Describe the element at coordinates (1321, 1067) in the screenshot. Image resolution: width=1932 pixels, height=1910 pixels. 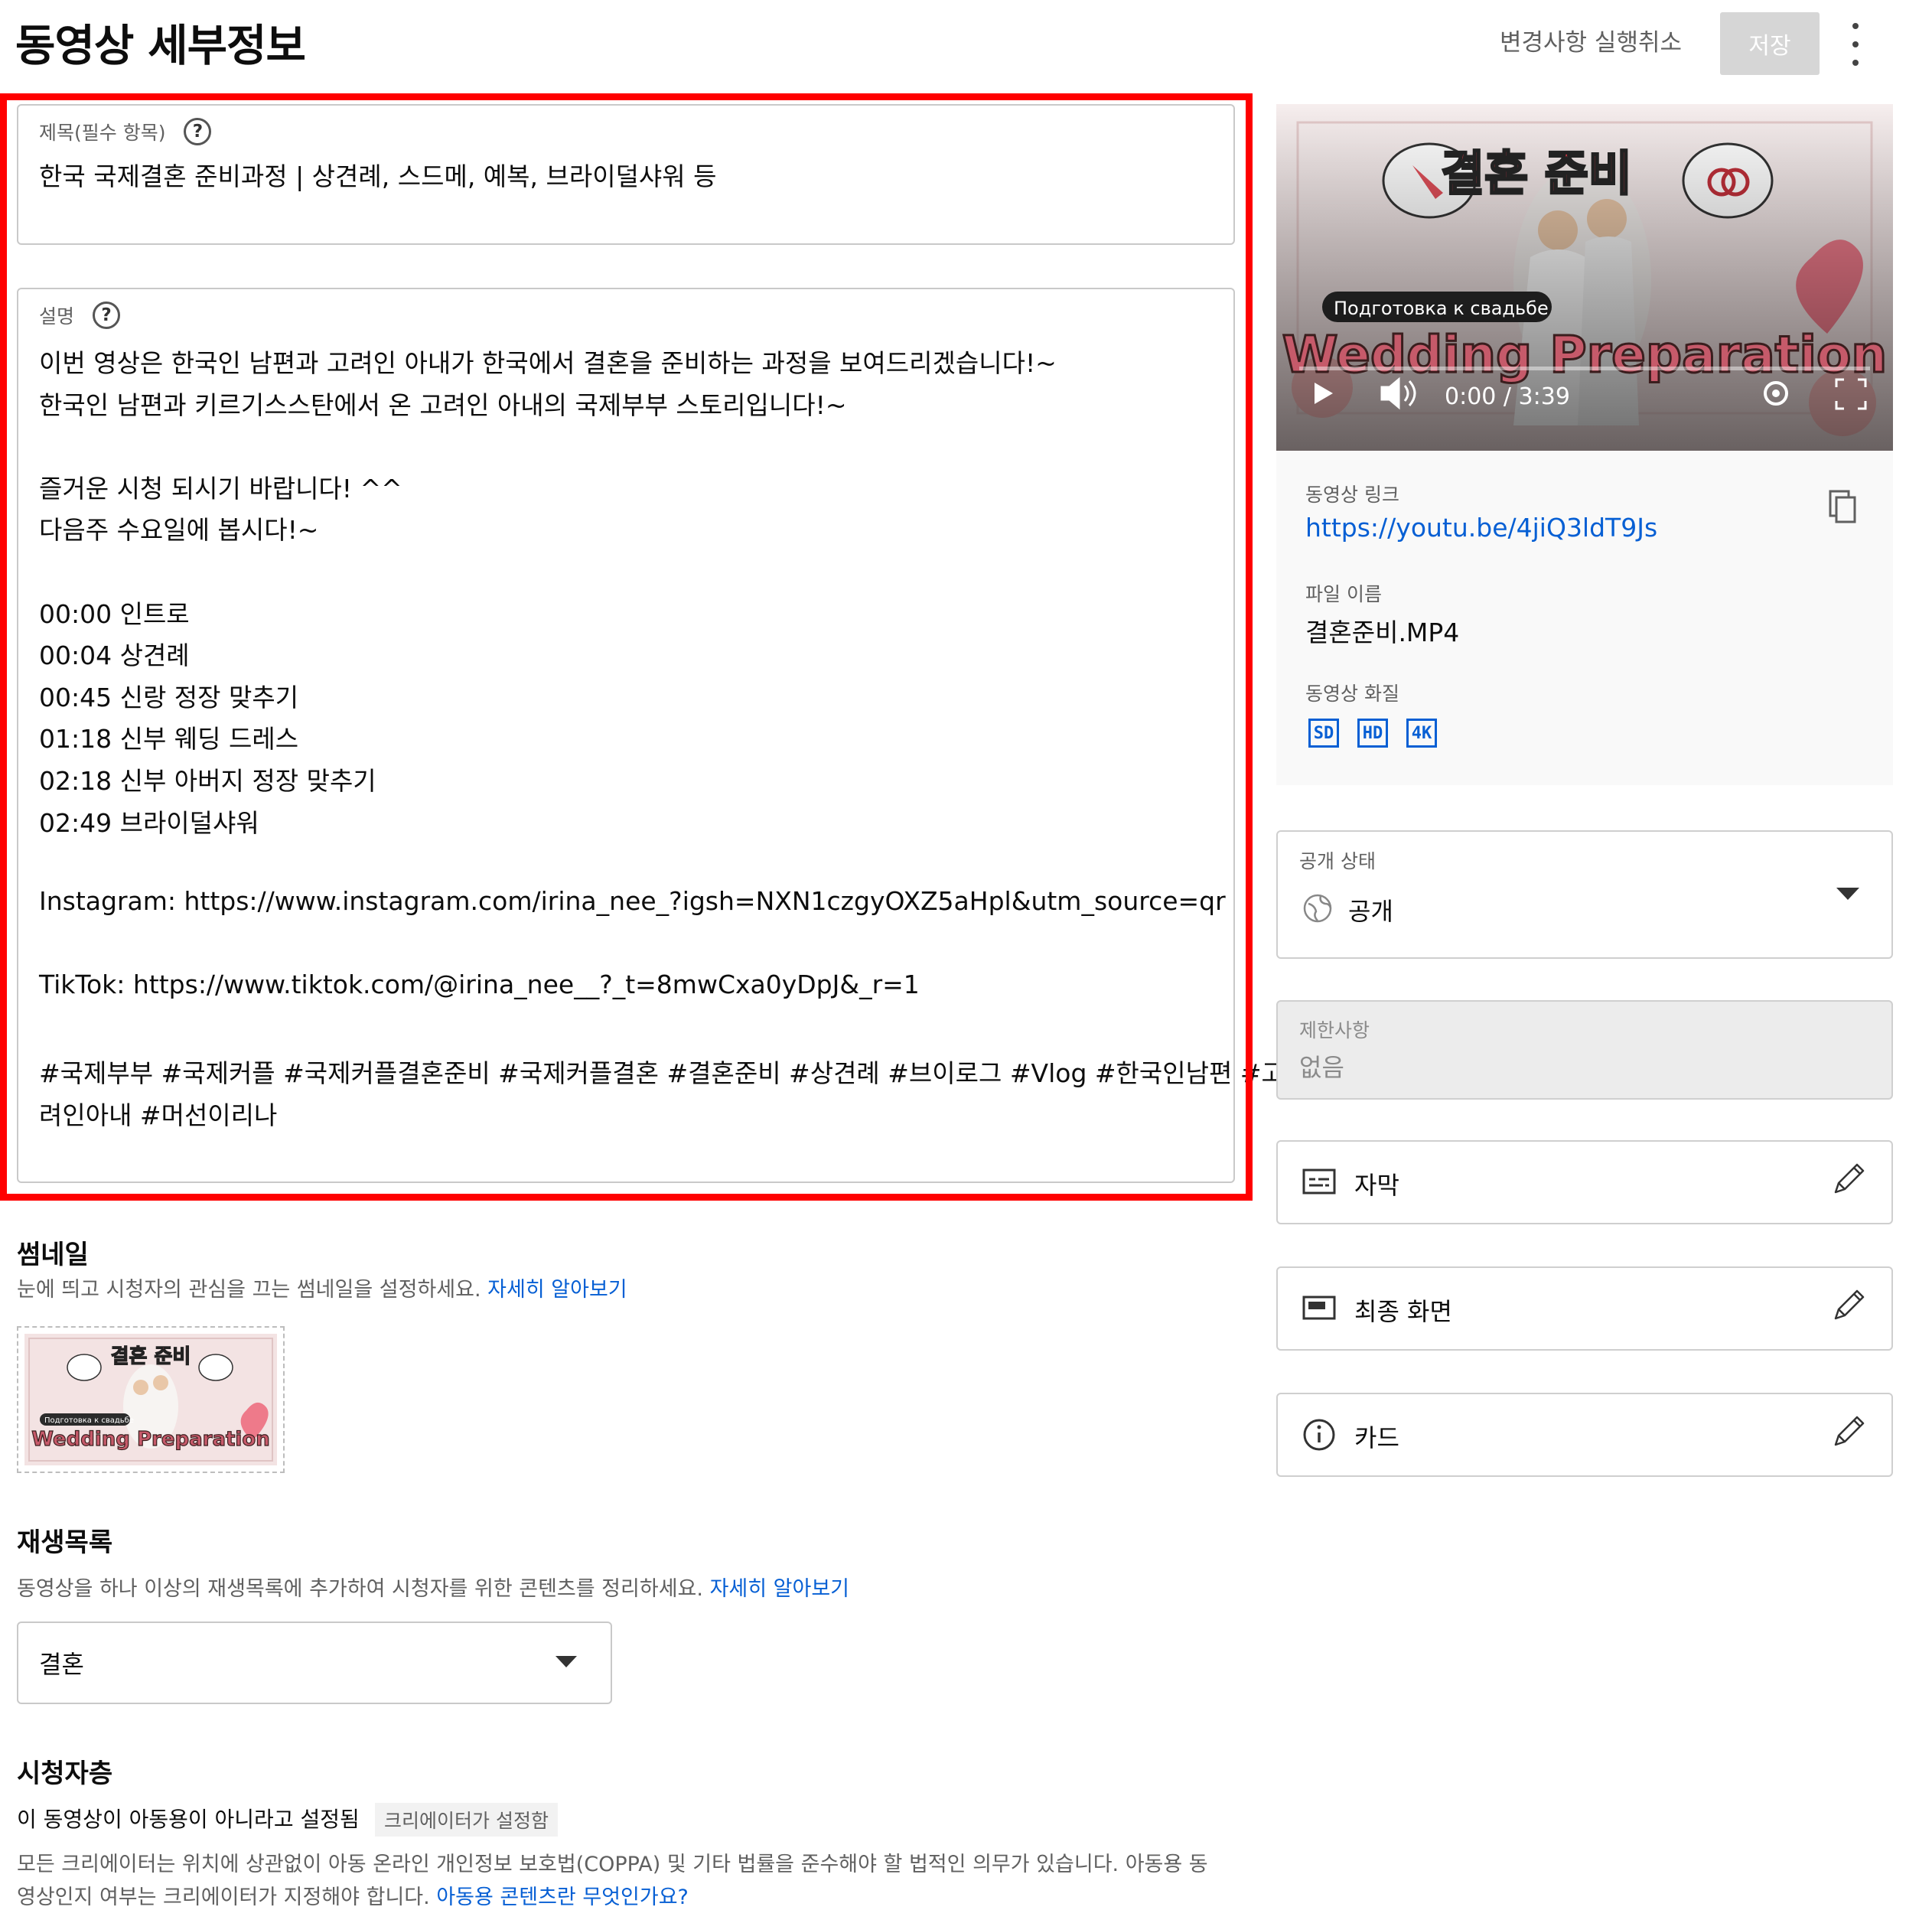
I see `restrictions-value: 없음` at that location.